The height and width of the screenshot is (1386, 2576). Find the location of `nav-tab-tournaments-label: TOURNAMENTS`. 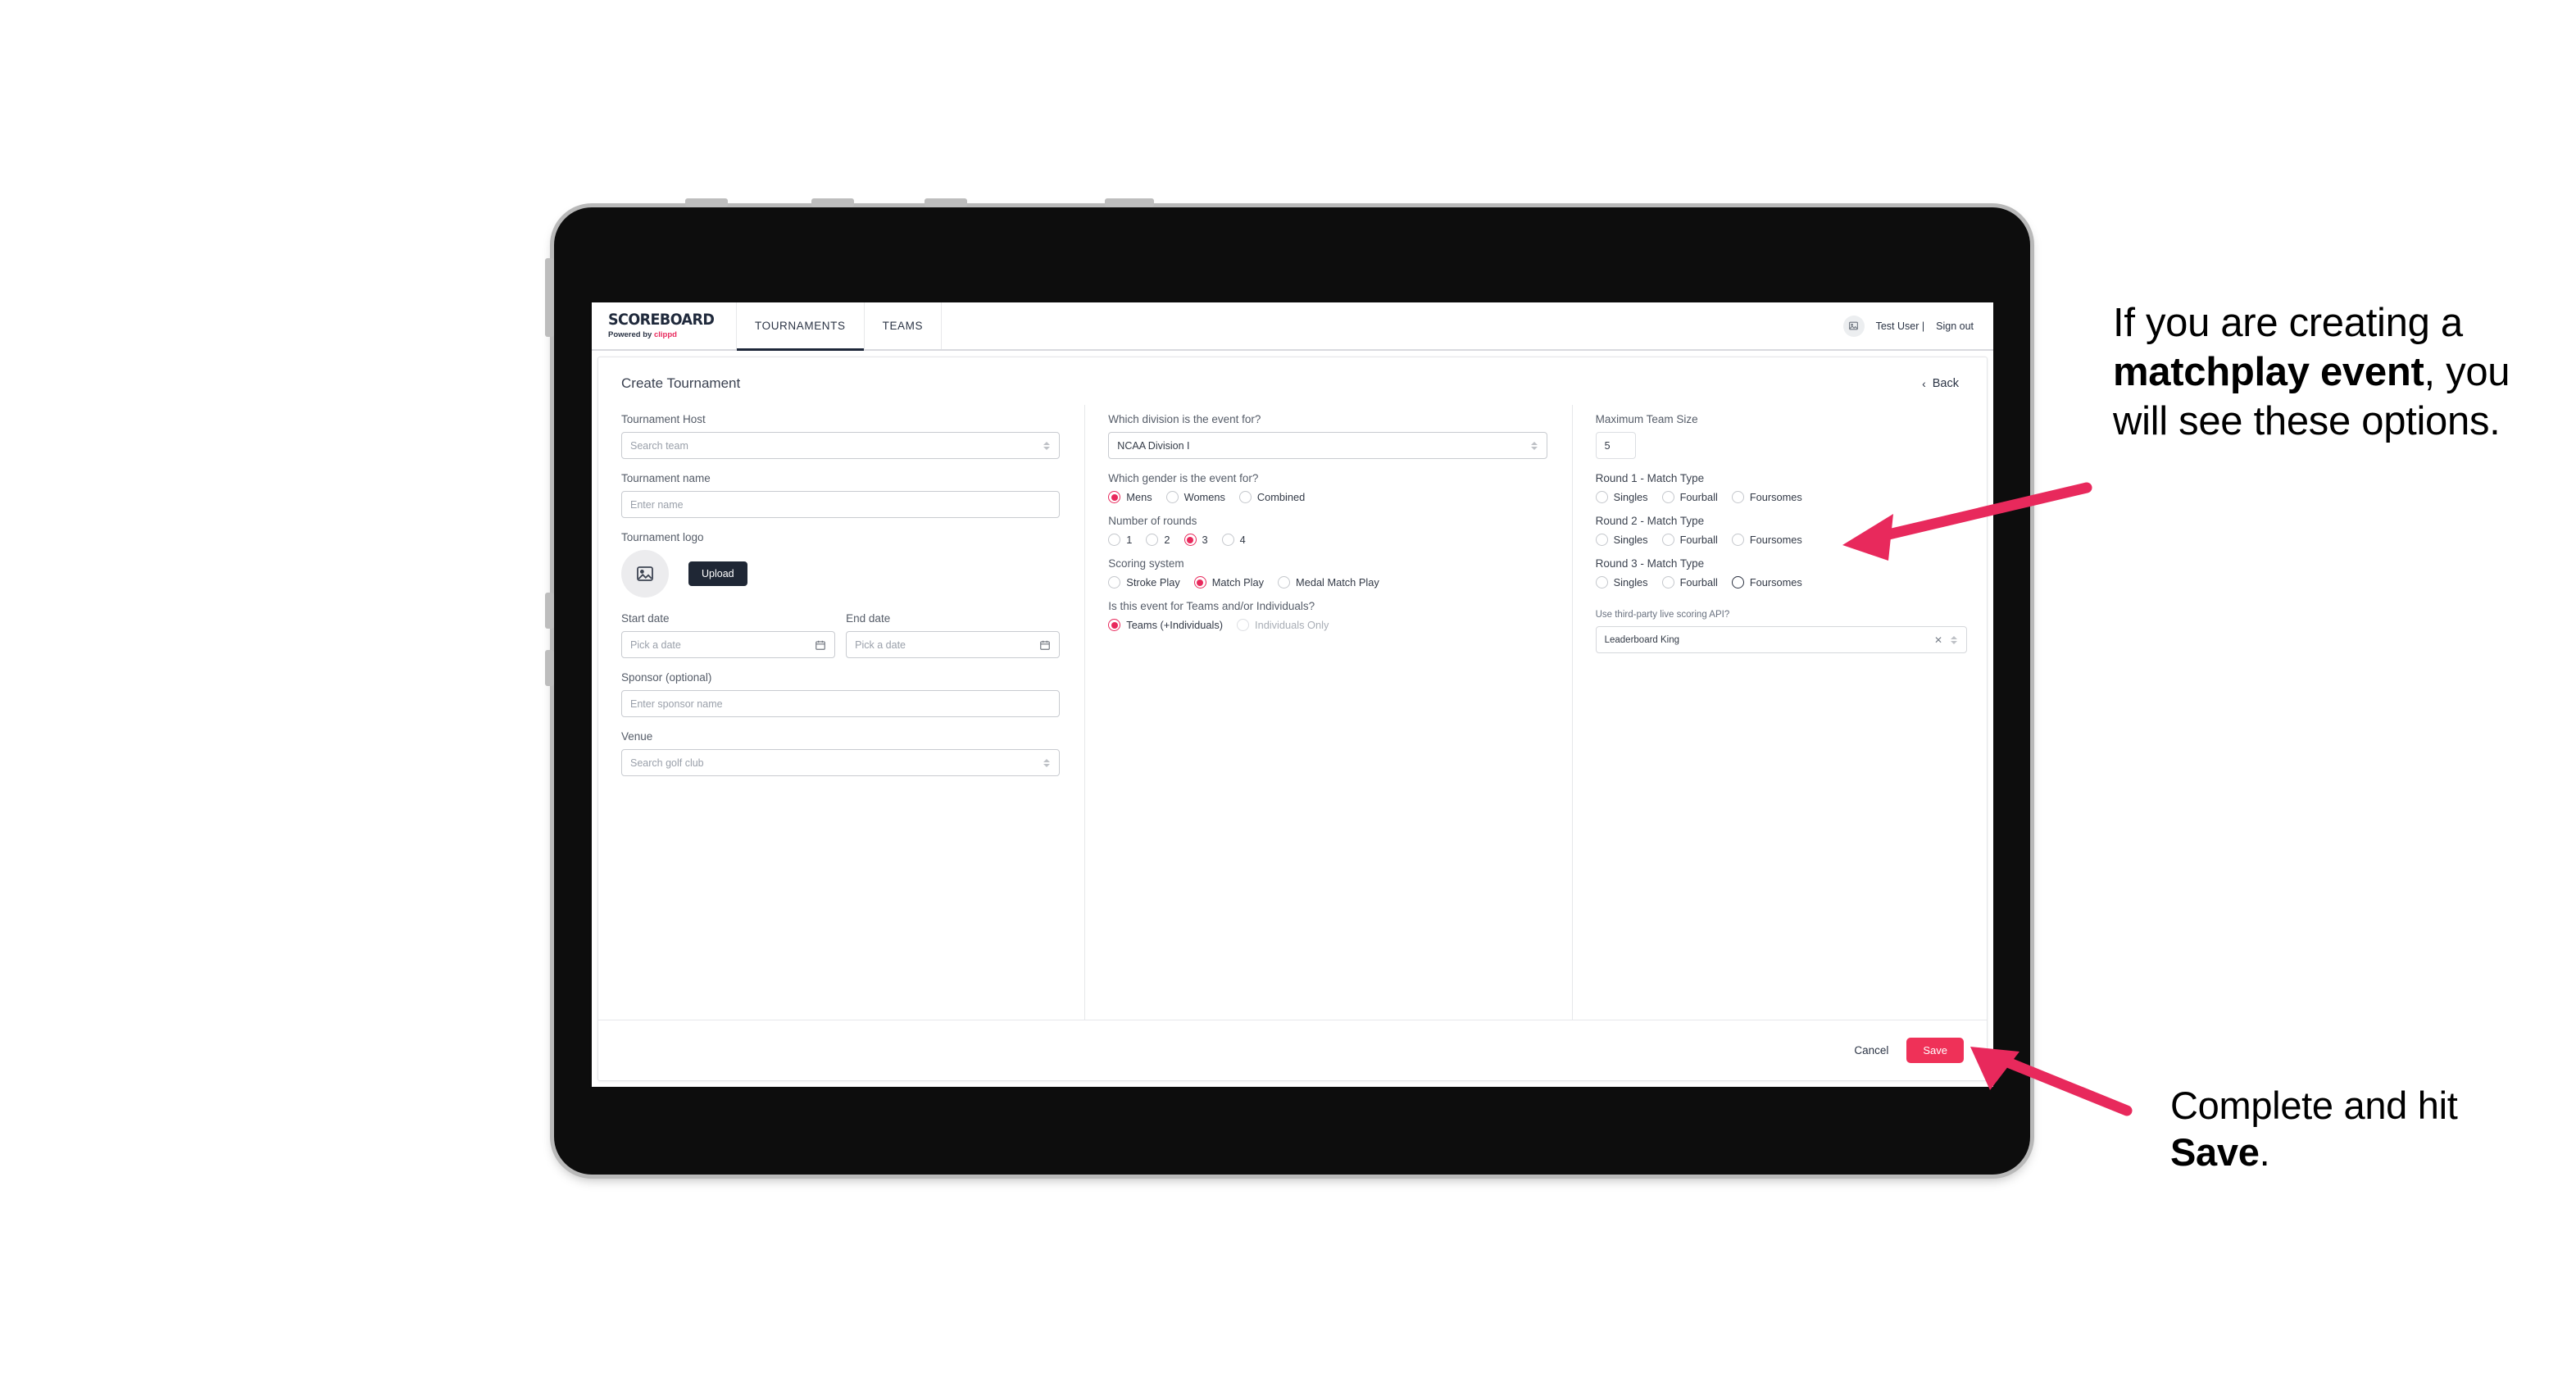

nav-tab-tournaments-label: TOURNAMENTS is located at coordinates (800, 326).